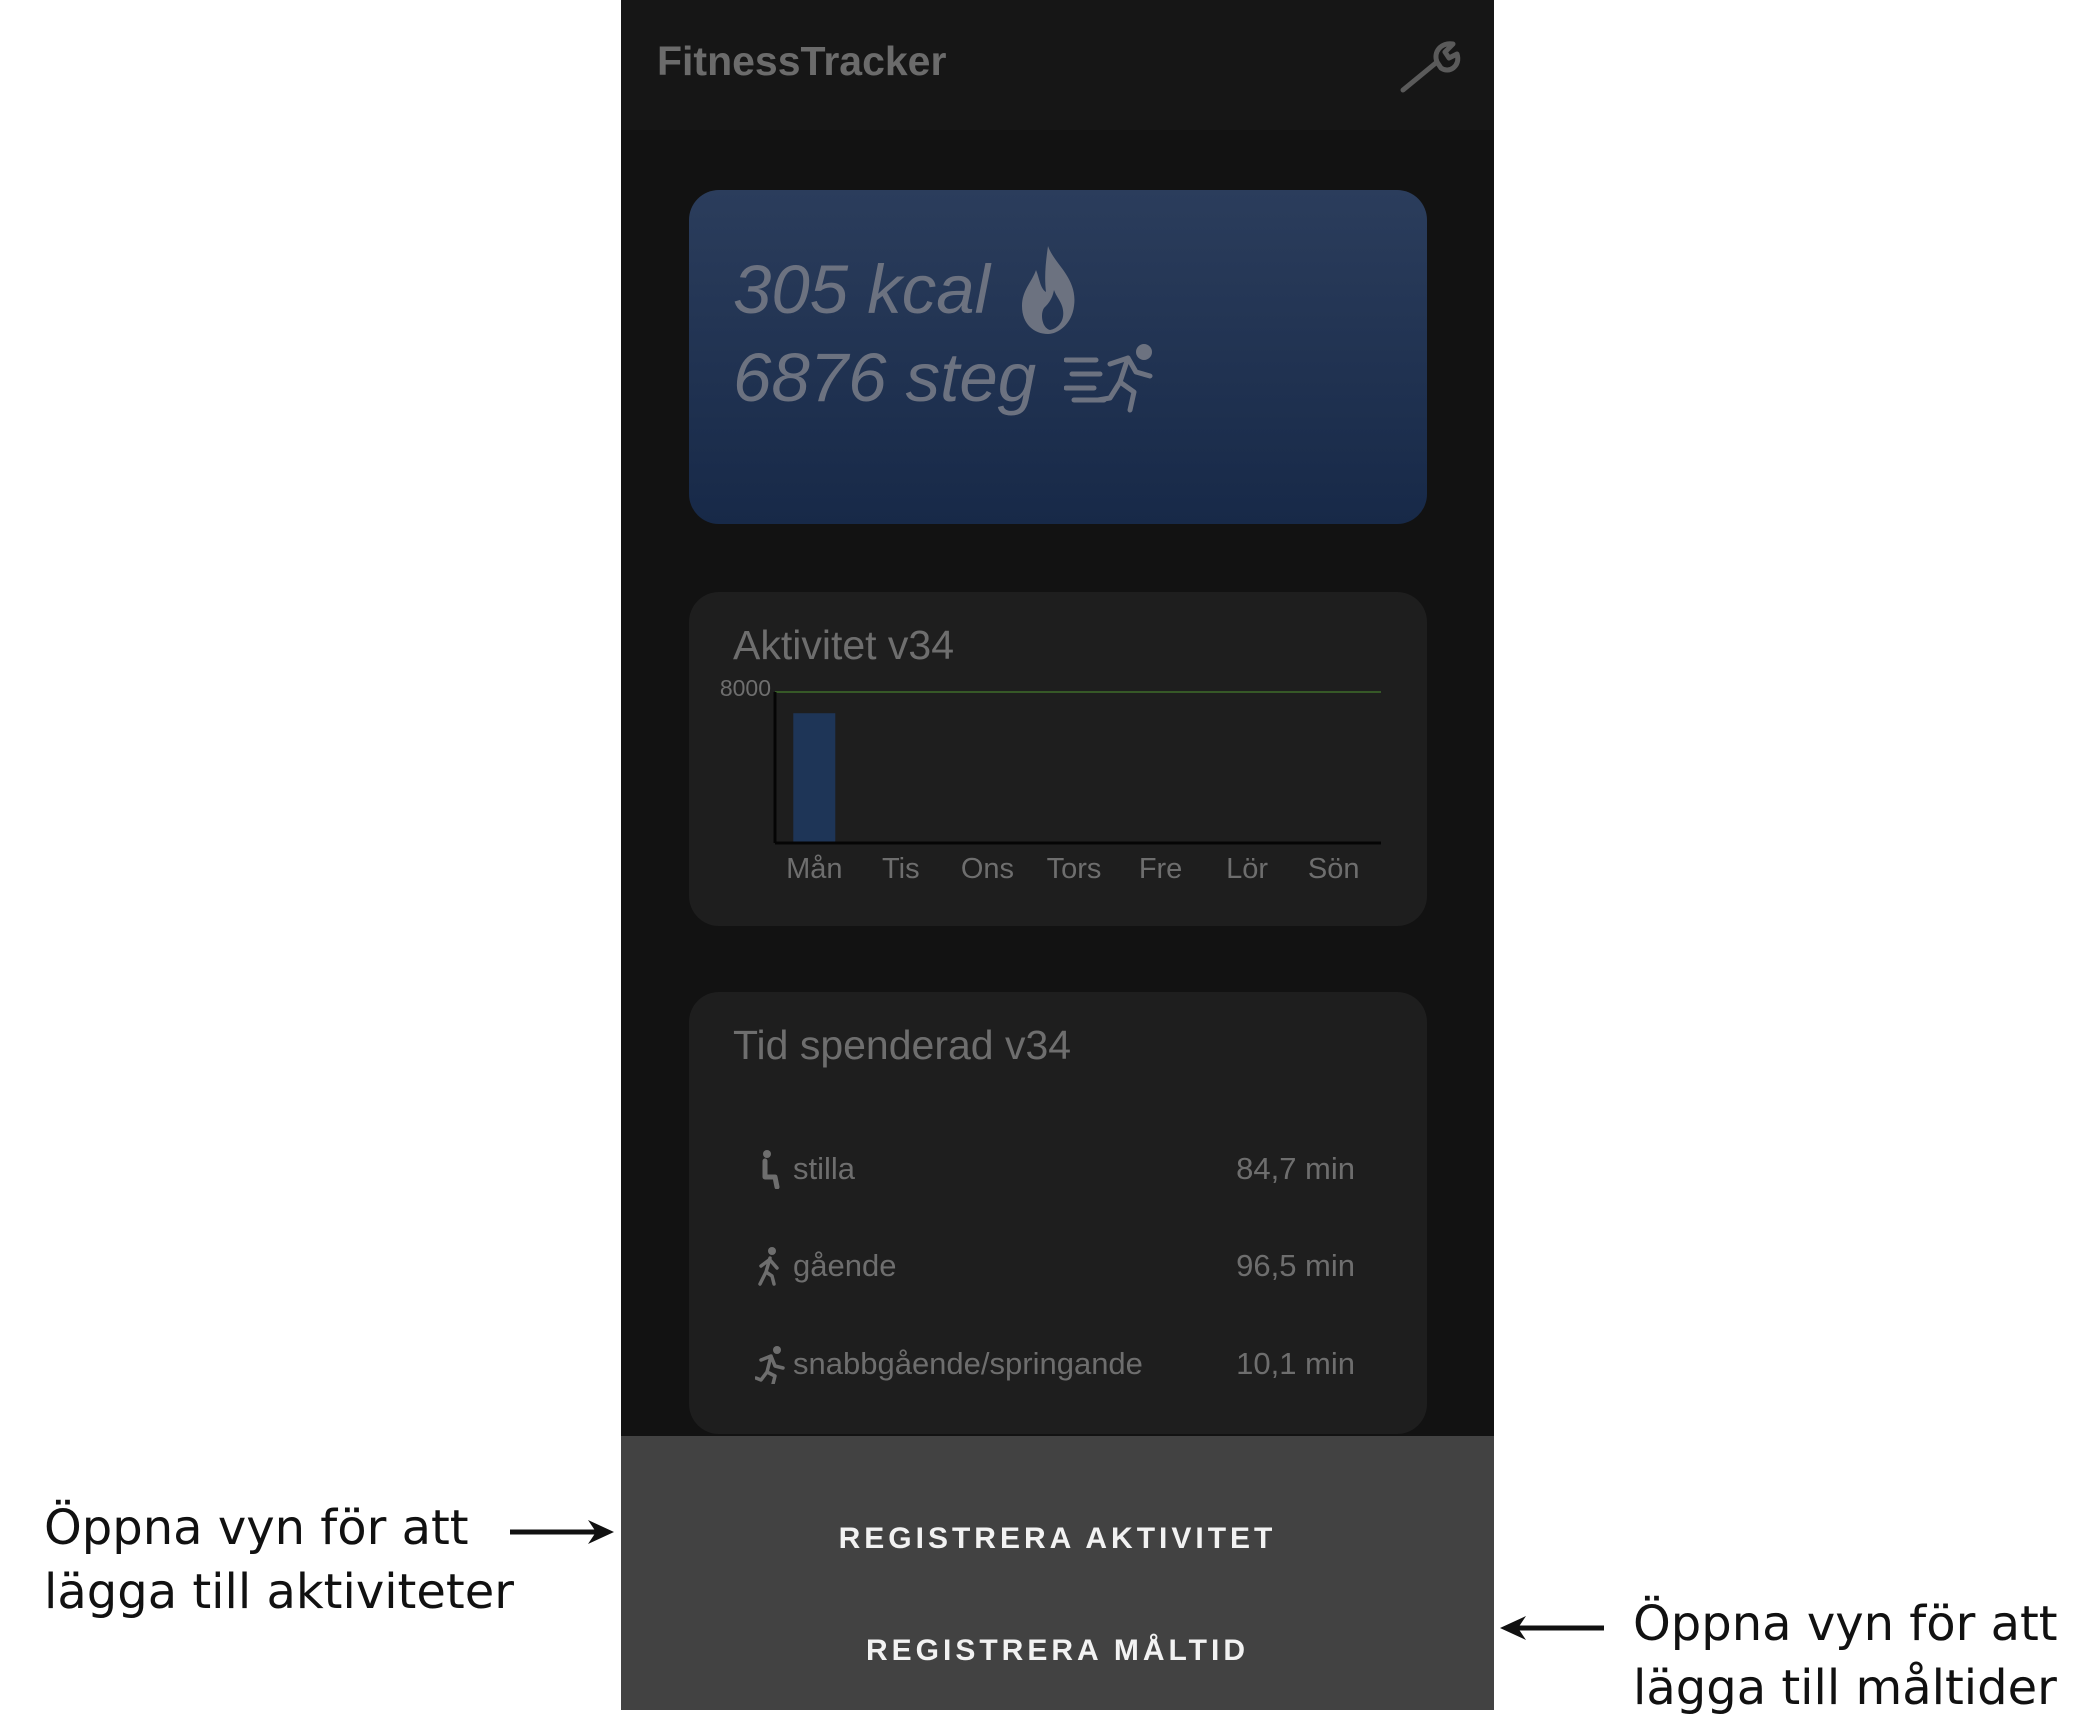 The height and width of the screenshot is (1720, 2098). What do you see at coordinates (279, 1592) in the screenshot?
I see `annotation-line: lägga till aktiviteter` at bounding box center [279, 1592].